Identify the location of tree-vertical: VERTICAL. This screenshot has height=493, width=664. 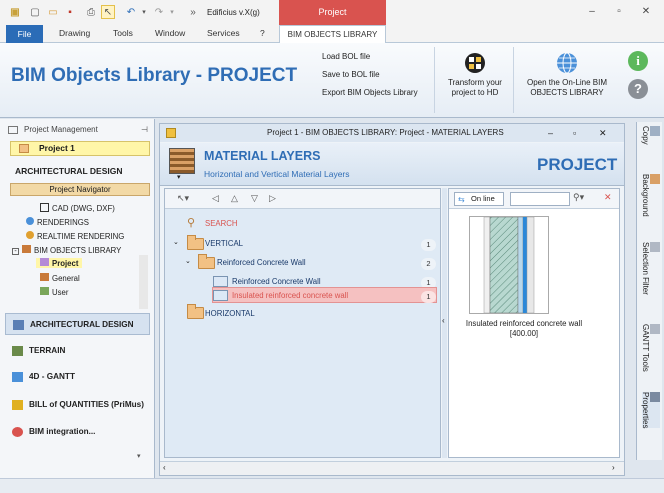
(224, 243).